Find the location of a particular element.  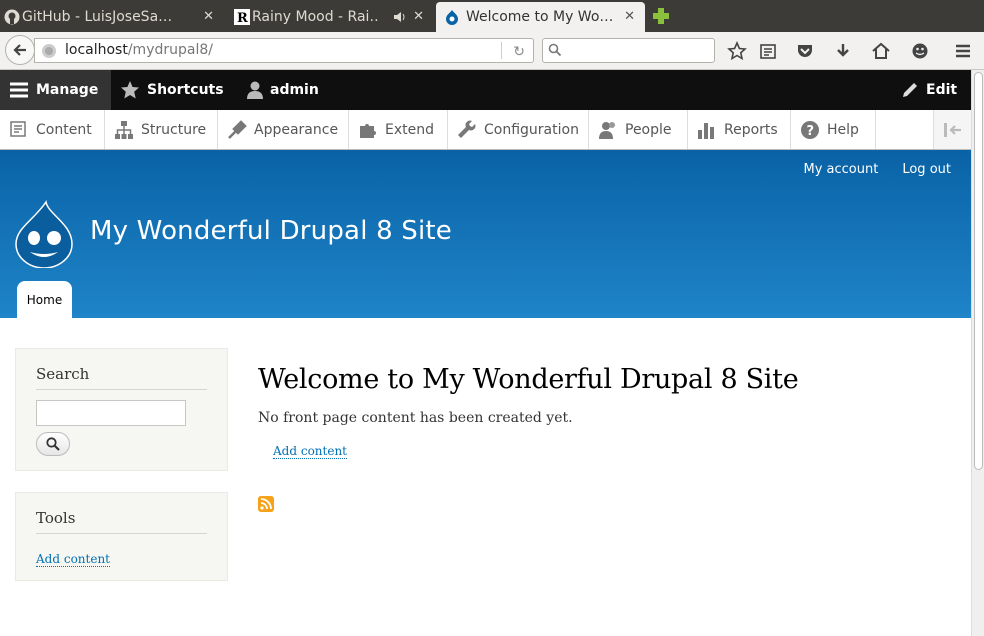

log-out-link: Log out is located at coordinates (926, 169).